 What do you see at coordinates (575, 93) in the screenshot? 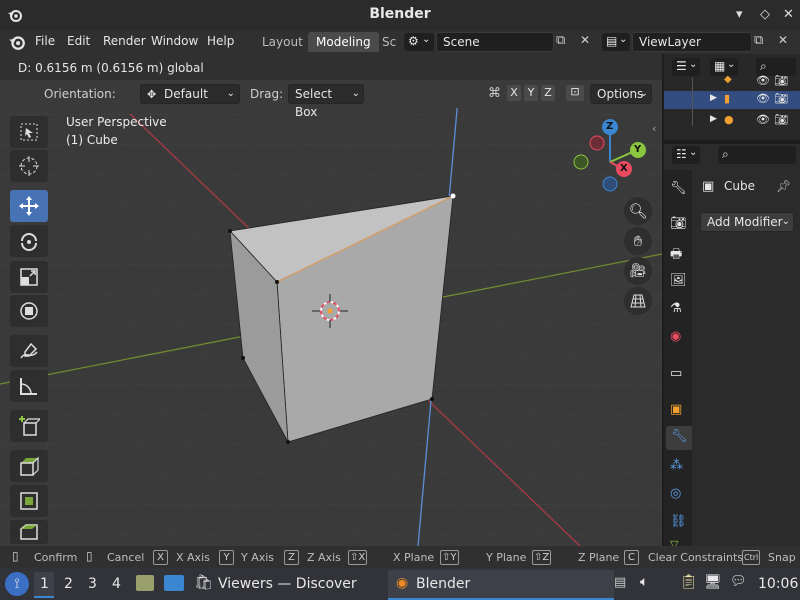
I see `snap-icon: ⊡` at bounding box center [575, 93].